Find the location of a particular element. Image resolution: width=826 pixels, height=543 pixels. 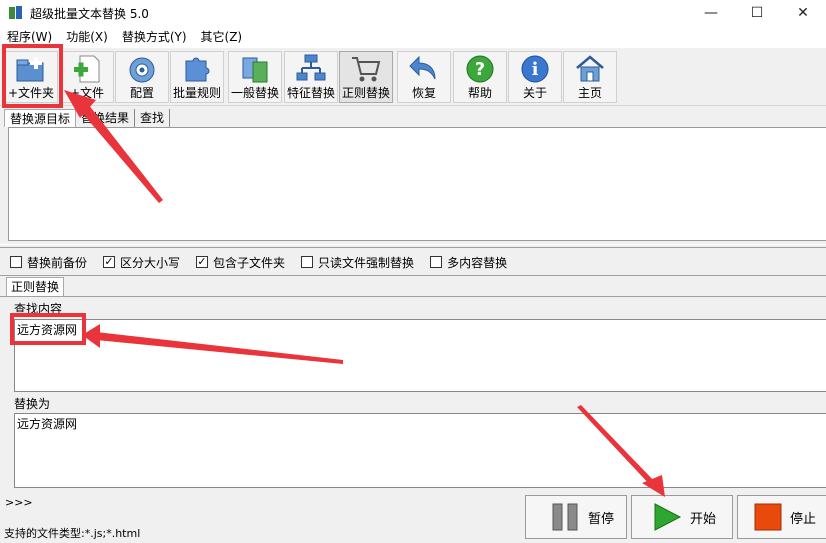

upper-tabs: 替换源目标 替换结果 查找 is located at coordinates (87, 117).